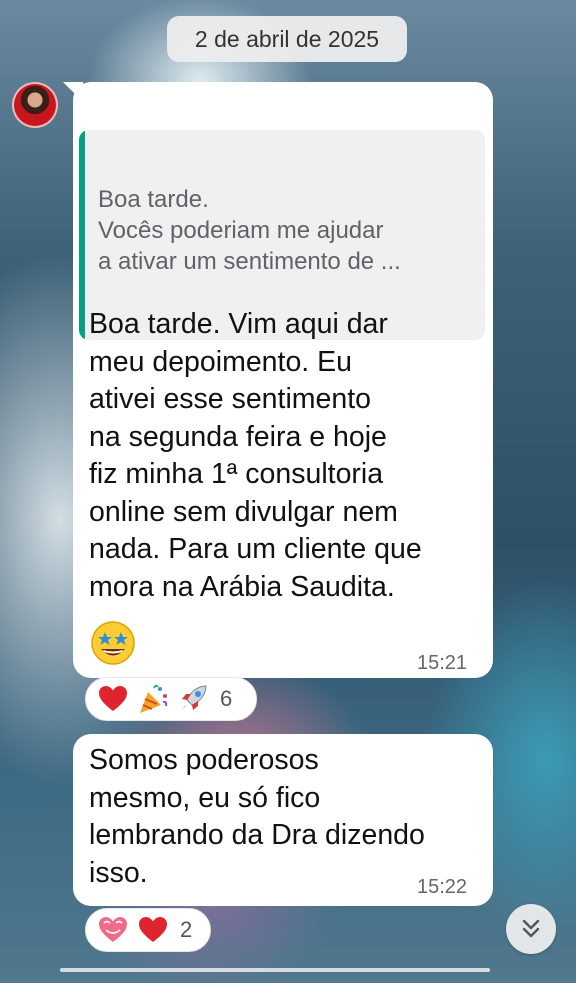 The width and height of the screenshot is (576, 983). Describe the element at coordinates (171, 699) in the screenshot. I see `message-reactions: 6` at that location.